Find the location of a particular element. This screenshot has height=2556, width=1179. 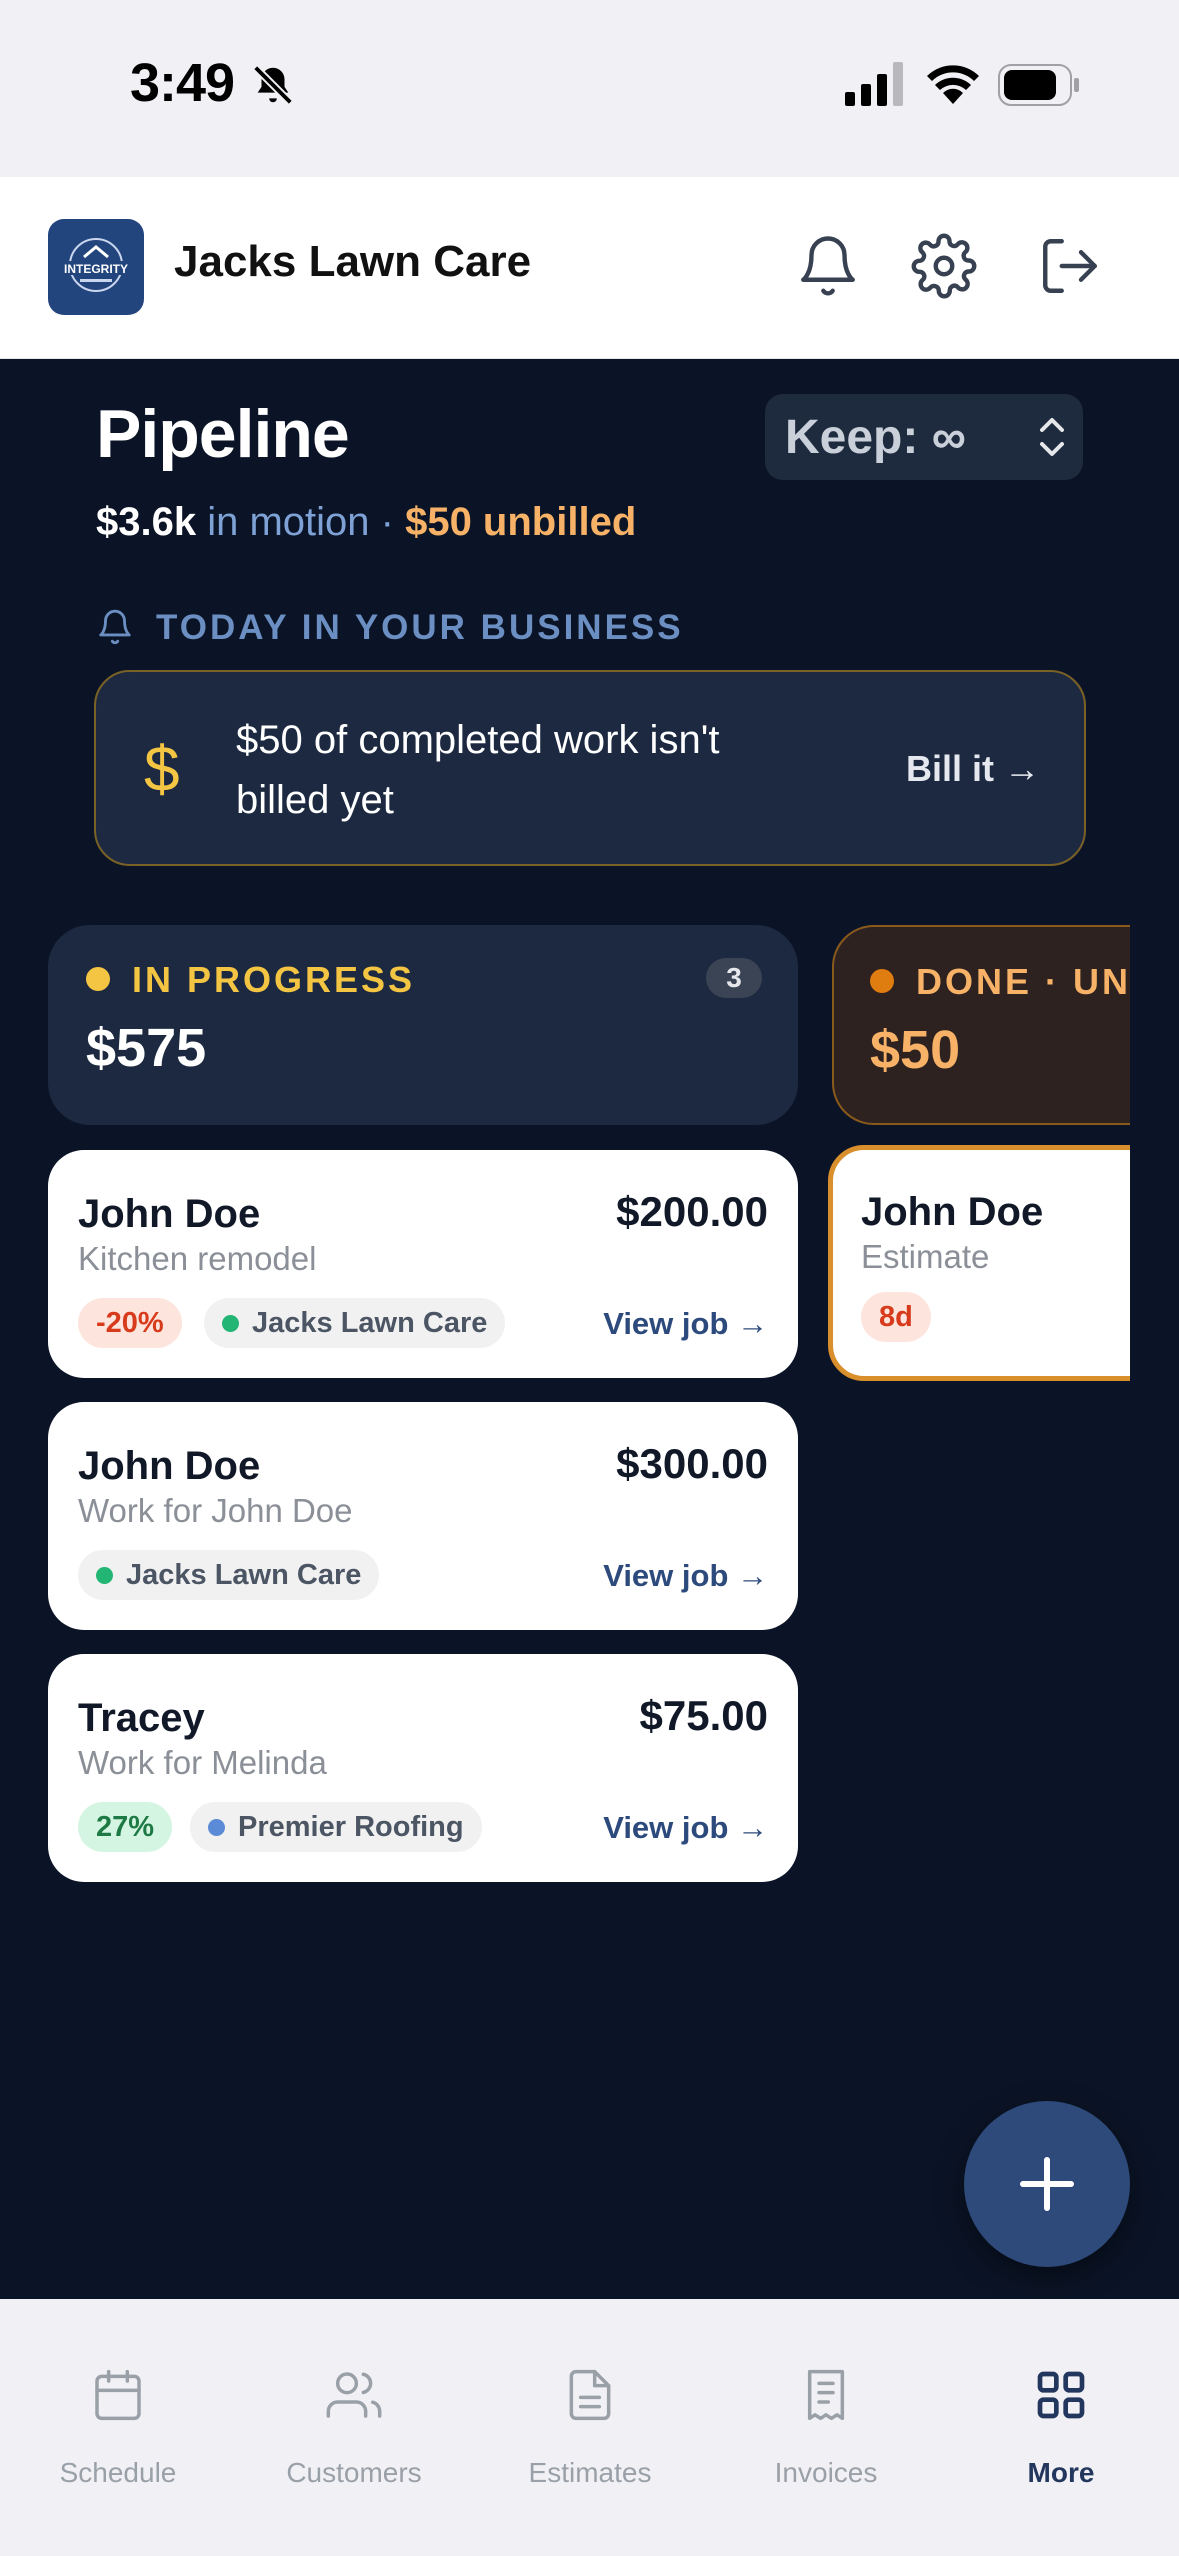

grid-icon is located at coordinates (1061, 2395).